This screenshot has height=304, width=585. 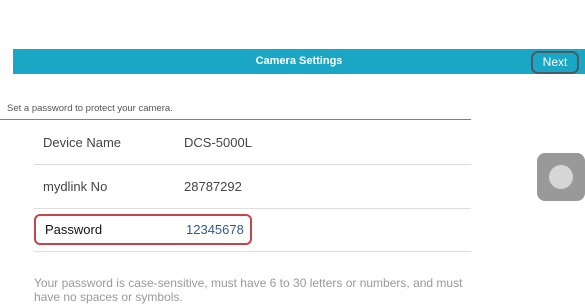 I want to click on next-button: Next, so click(x=555, y=62).